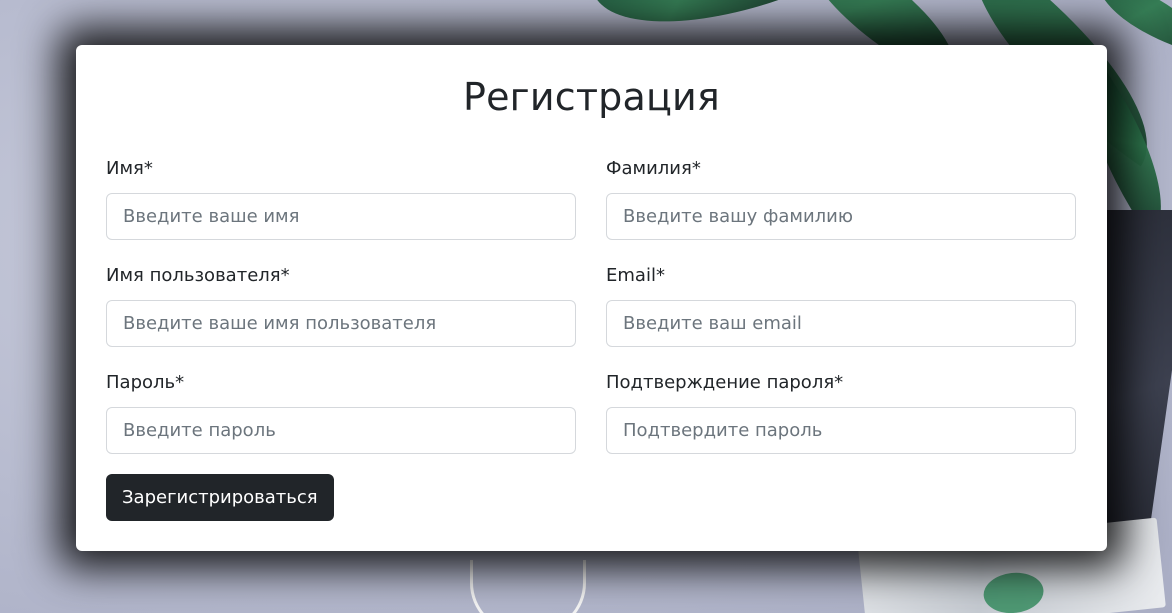  What do you see at coordinates (591, 97) in the screenshot?
I see `page-title: Регистрация` at bounding box center [591, 97].